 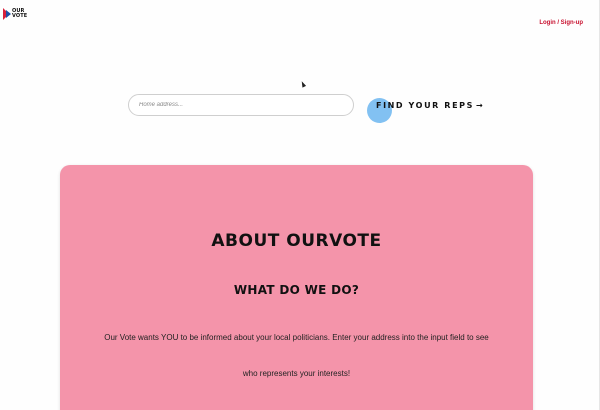 I want to click on find-your-reps-button: FIND YOUR REPS →, so click(x=429, y=105).